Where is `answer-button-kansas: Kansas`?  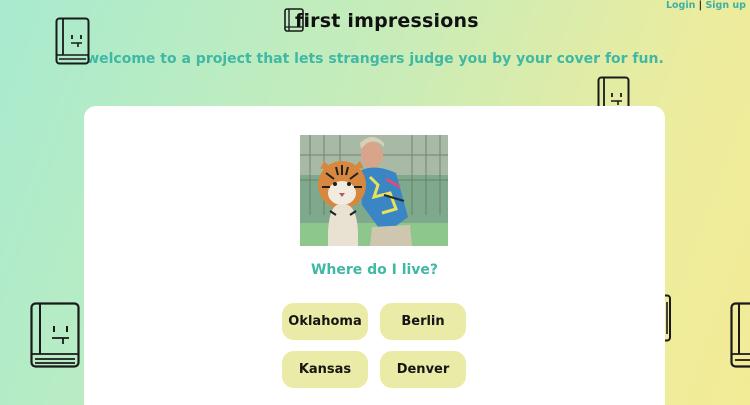
answer-button-kansas: Kansas is located at coordinates (325, 369).